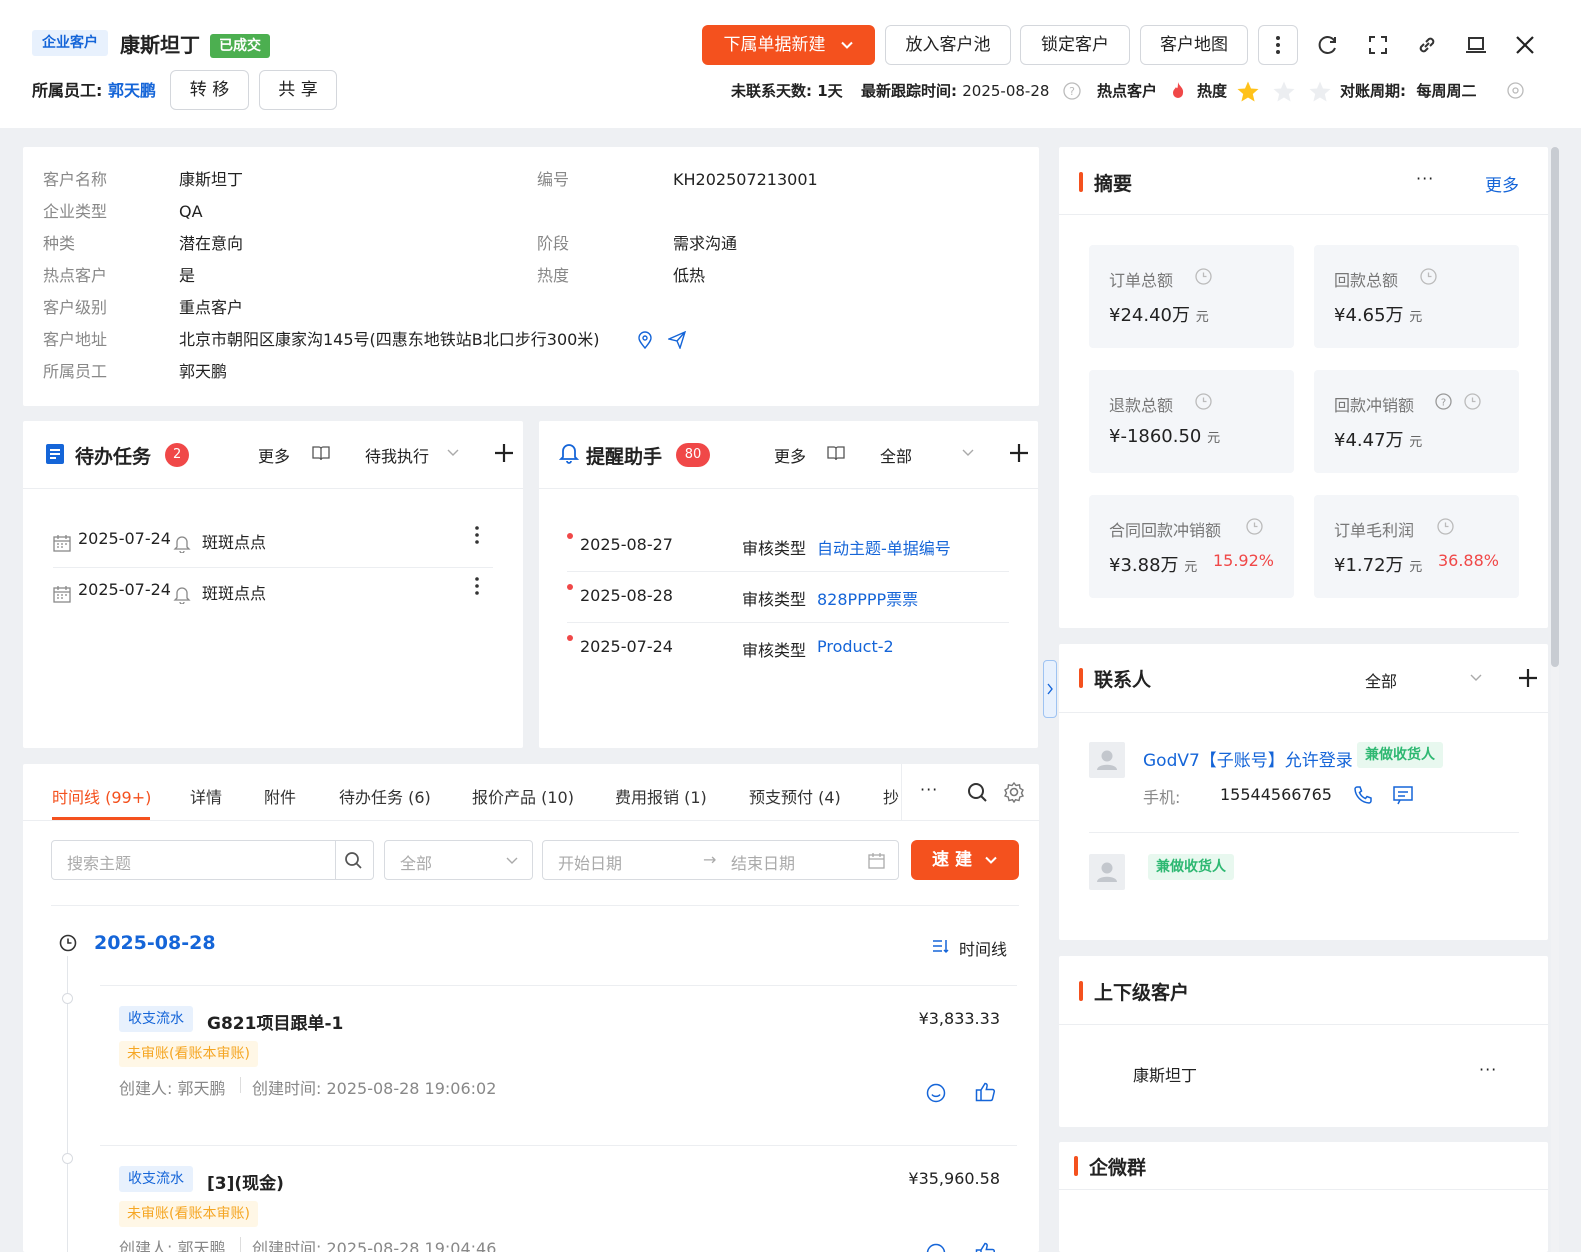 Image resolution: width=1581 pixels, height=1252 pixels. Describe the element at coordinates (209, 90) in the screenshot. I see `transfer-button: 转 移` at that location.